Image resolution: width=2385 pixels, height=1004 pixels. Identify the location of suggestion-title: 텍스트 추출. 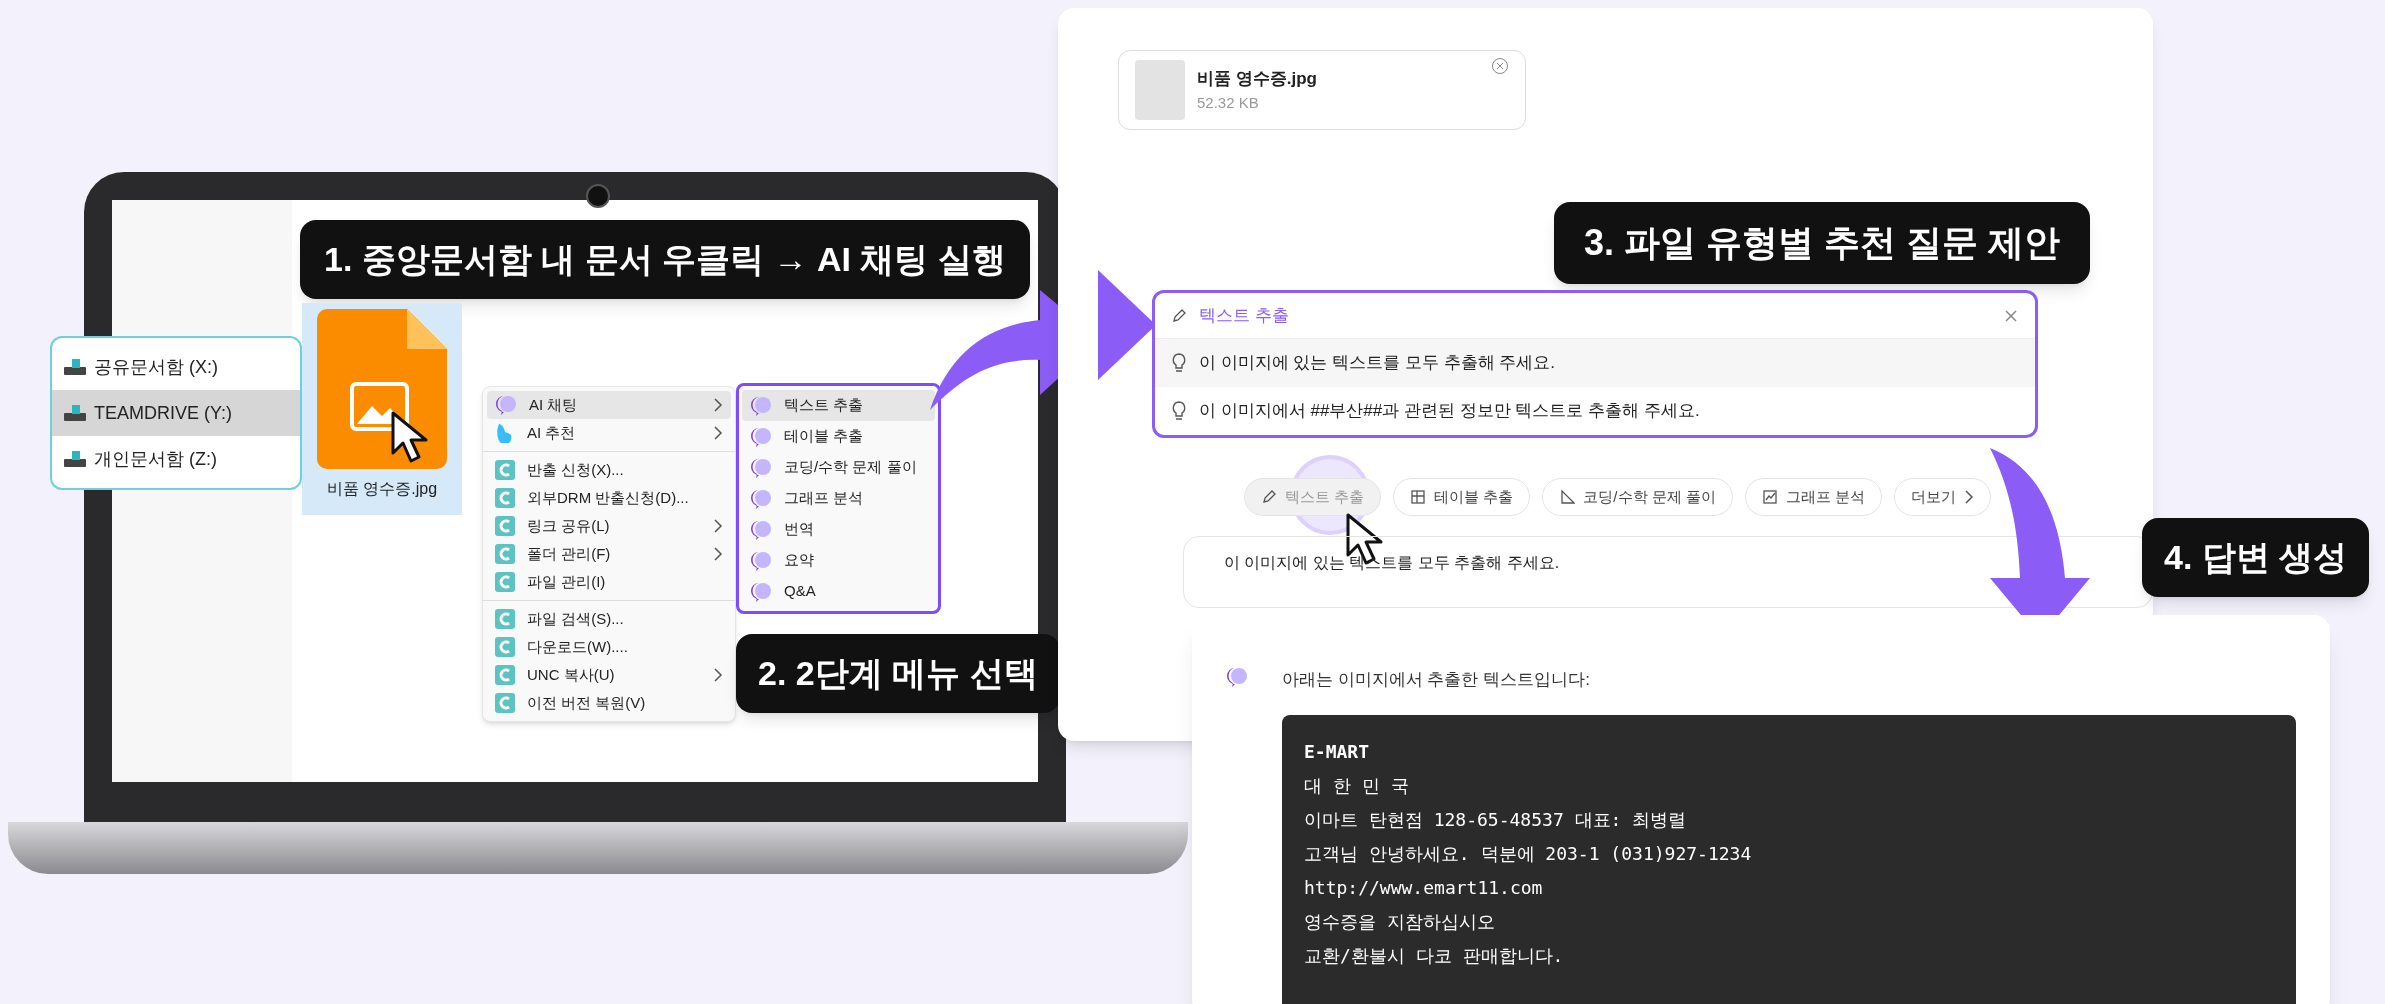
(1244, 315).